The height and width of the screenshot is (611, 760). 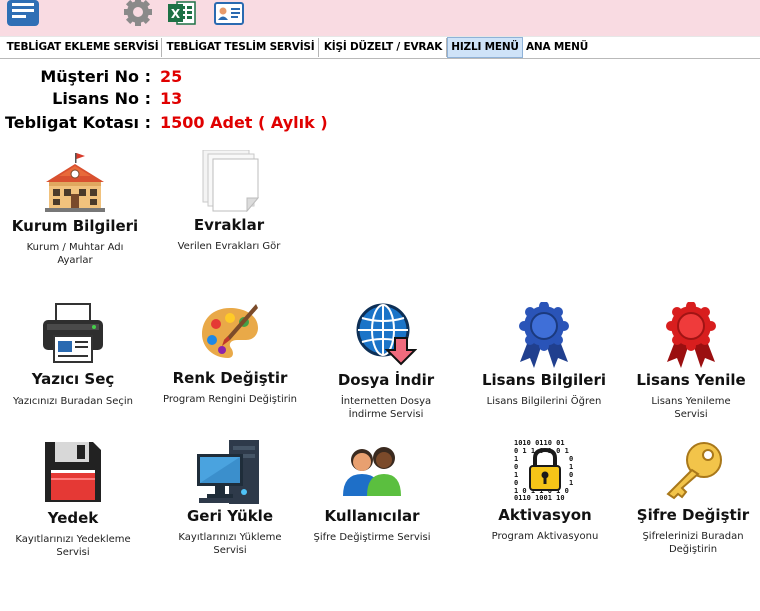 What do you see at coordinates (73, 518) in the screenshot?
I see `tile-title: Yedek` at bounding box center [73, 518].